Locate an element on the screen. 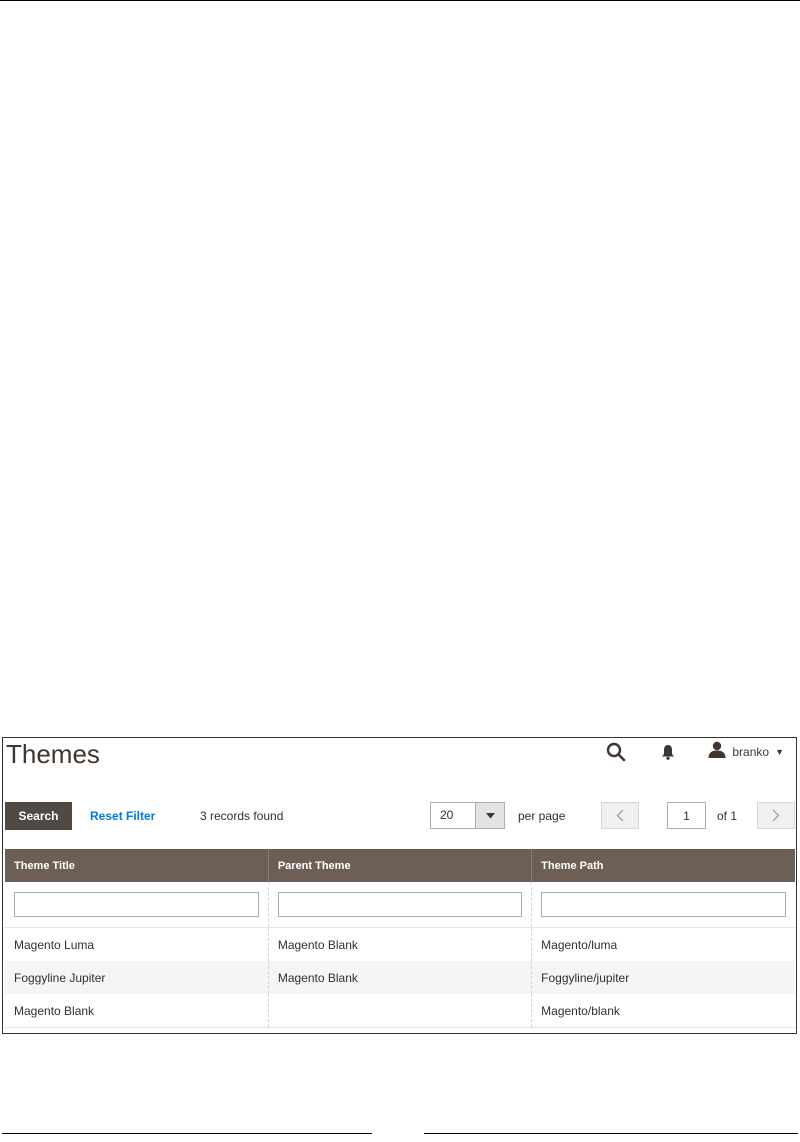 Image resolution: width=800 pixels, height=1142 pixels. header-actions: branko ▼ is located at coordinates (694, 752).